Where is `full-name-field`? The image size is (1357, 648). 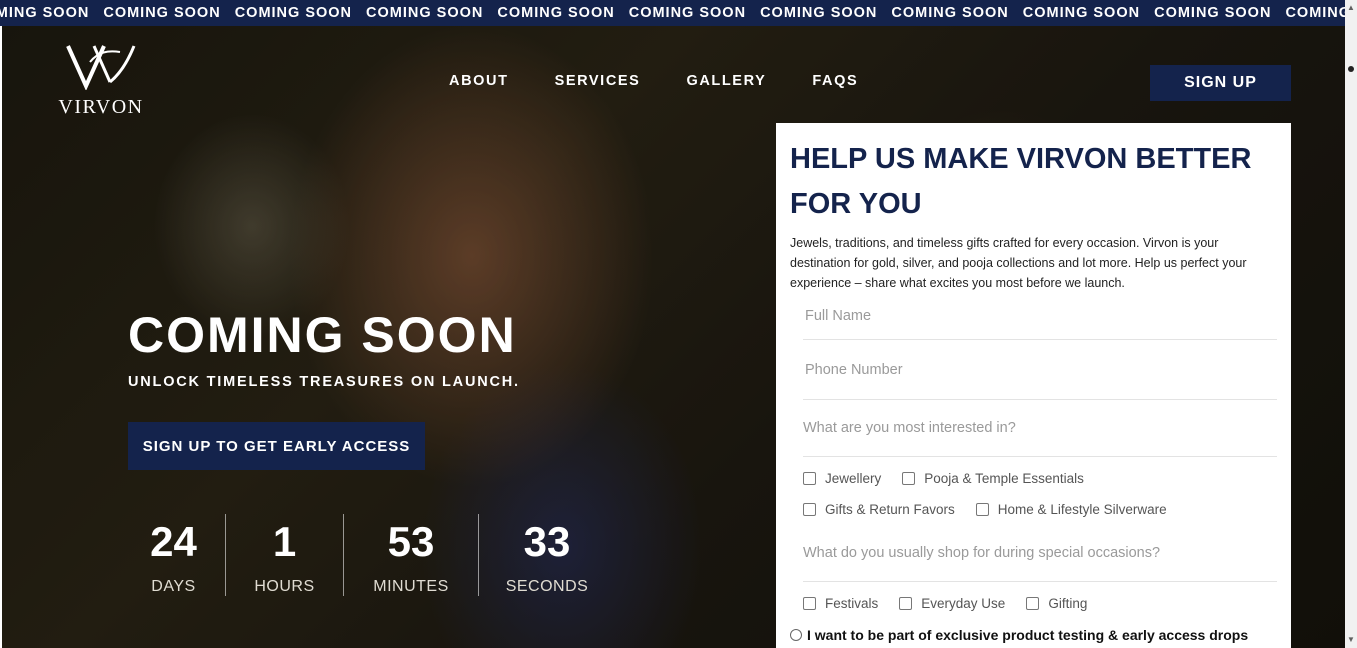 full-name-field is located at coordinates (1040, 316).